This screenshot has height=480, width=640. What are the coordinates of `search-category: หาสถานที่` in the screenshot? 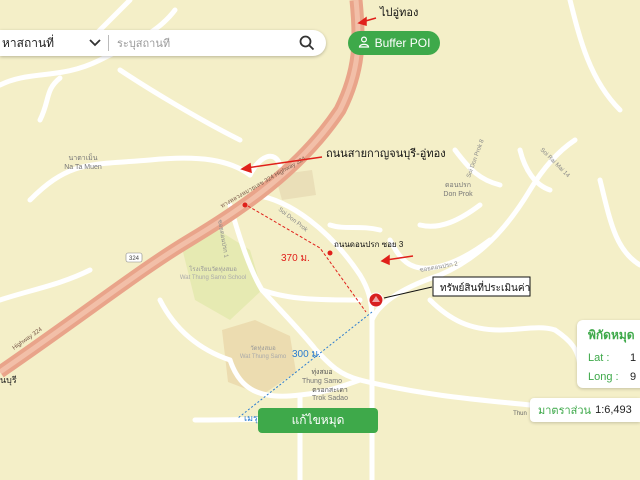 It's located at (42, 43).